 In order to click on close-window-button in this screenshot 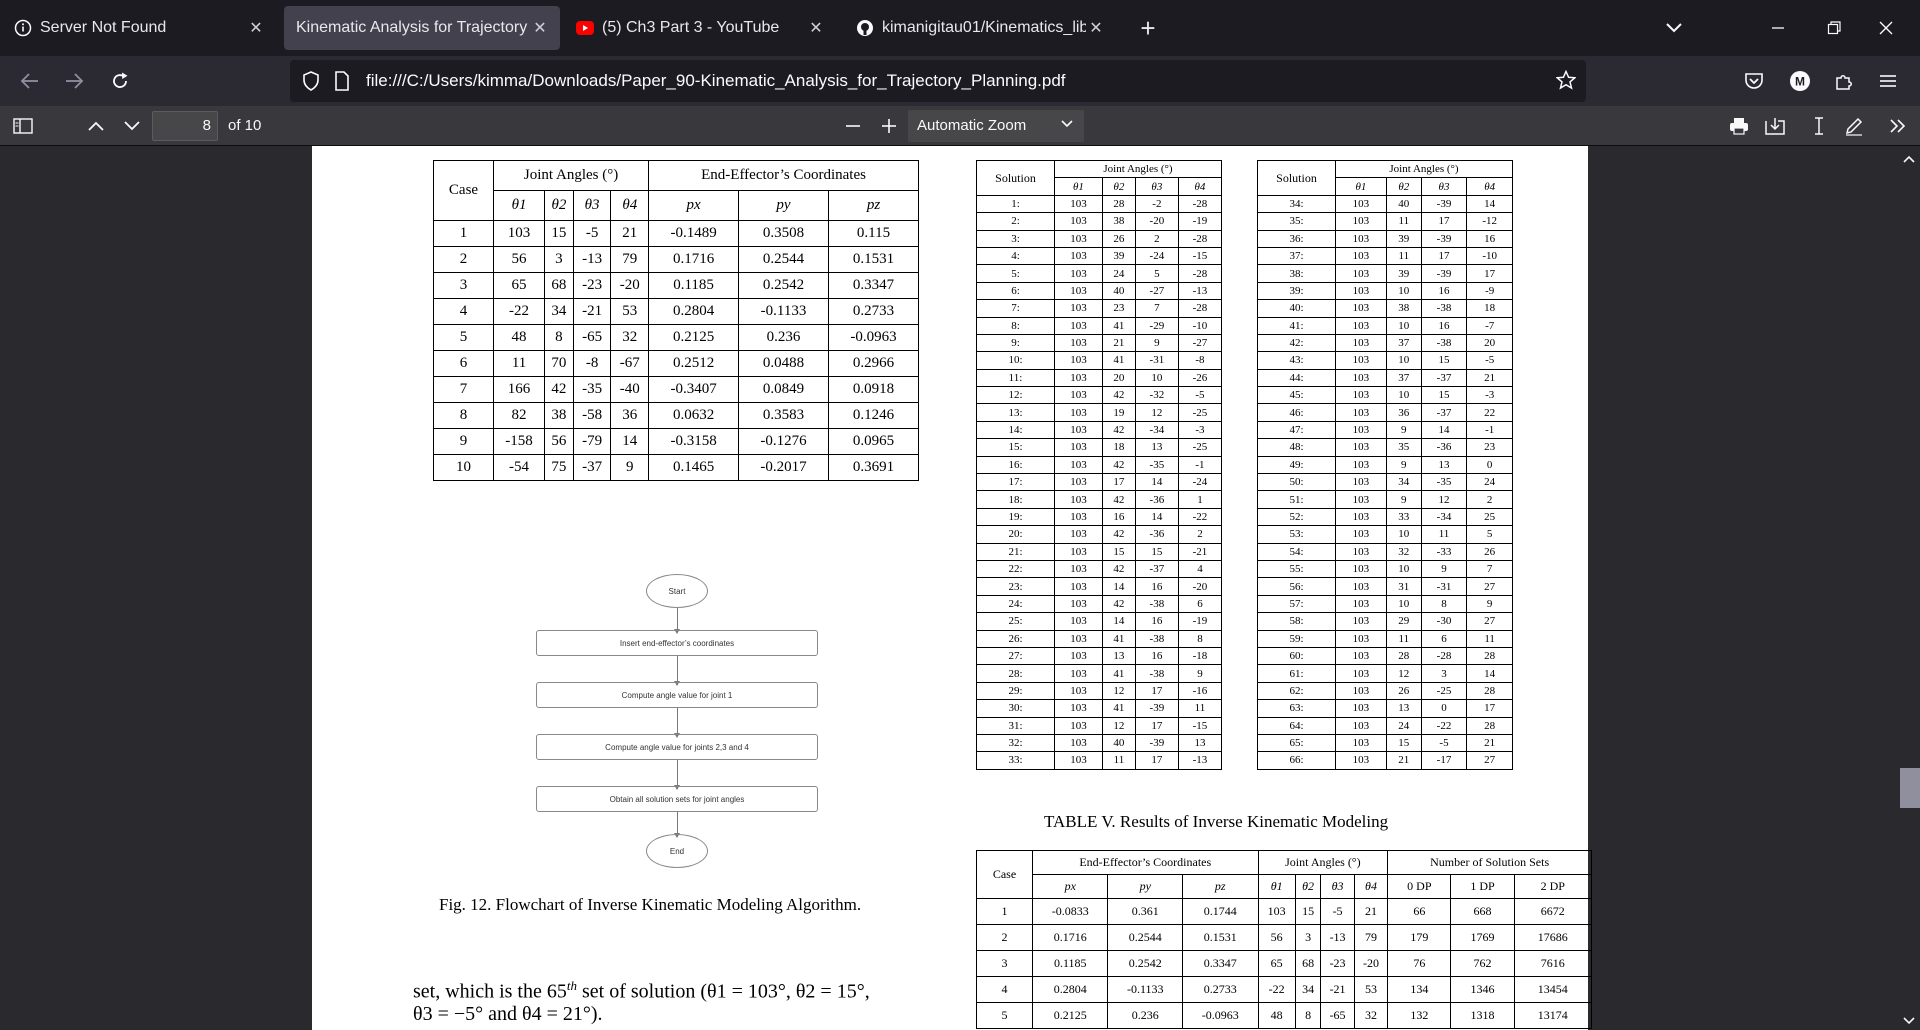, I will do `click(1886, 28)`.